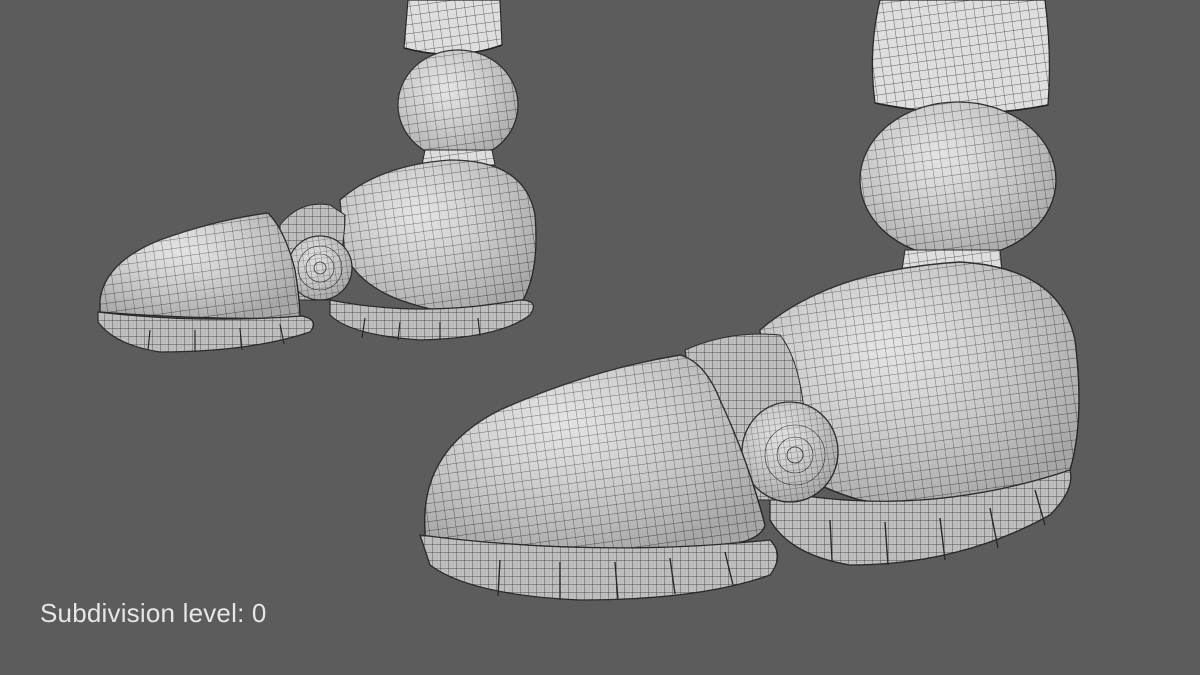 The height and width of the screenshot is (675, 1200). I want to click on right-leg-shin, so click(961, 57).